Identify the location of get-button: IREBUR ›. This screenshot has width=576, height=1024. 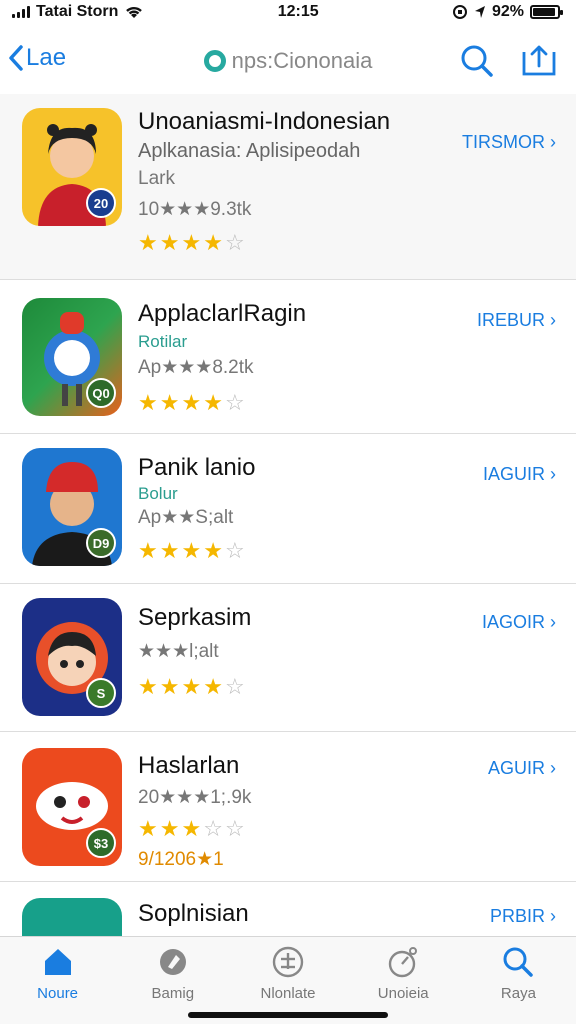
(516, 320).